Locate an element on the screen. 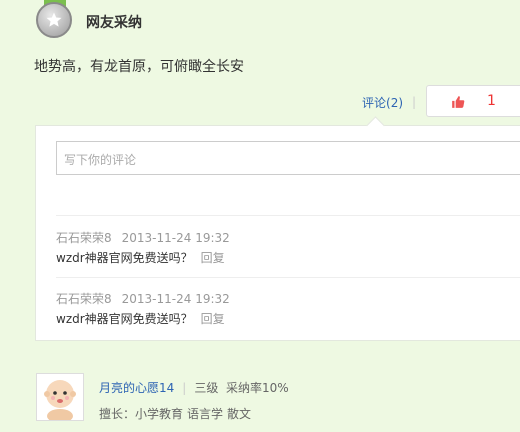 This screenshot has width=520, height=432. section-title: 网友采纳 is located at coordinates (114, 23).